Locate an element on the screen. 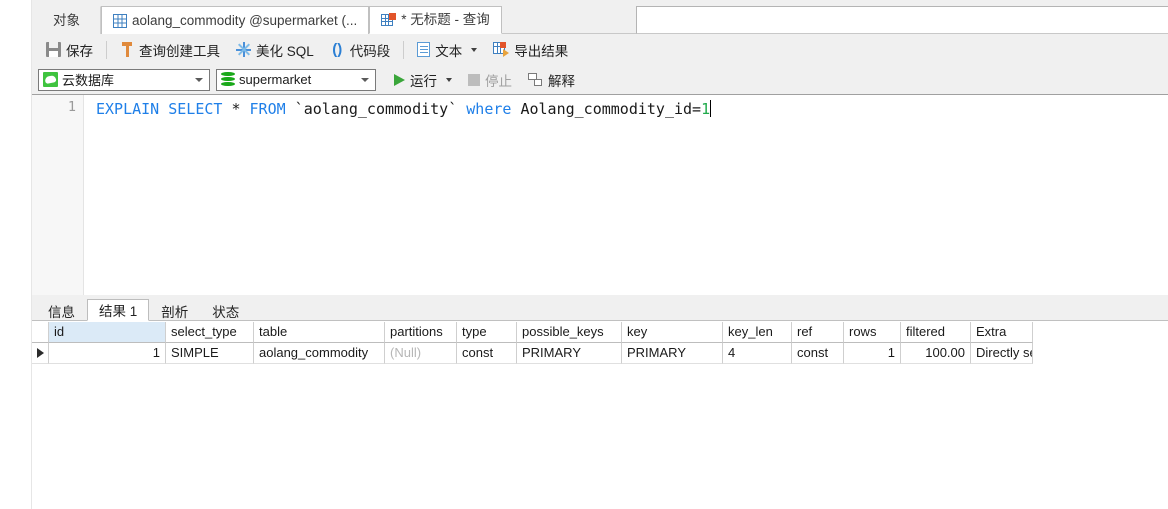 Image resolution: width=1168 pixels, height=509 pixels. beautify-sql-button: 美化 SQL is located at coordinates (275, 49).